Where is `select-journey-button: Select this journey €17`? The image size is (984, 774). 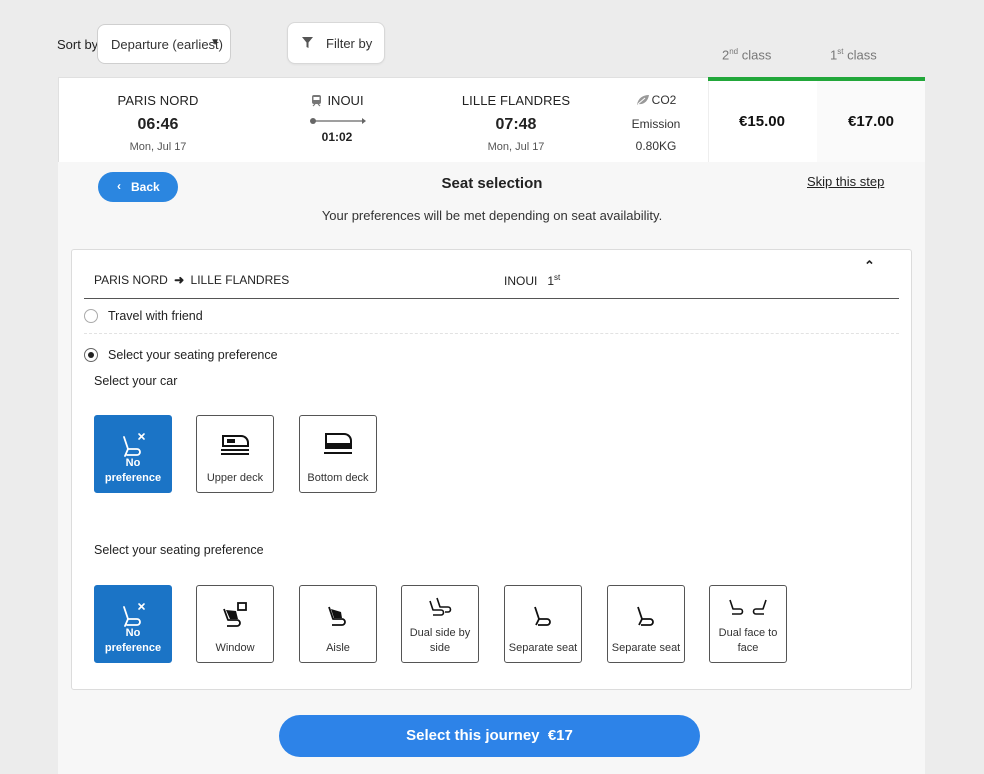 select-journey-button: Select this journey €17 is located at coordinates (489, 736).